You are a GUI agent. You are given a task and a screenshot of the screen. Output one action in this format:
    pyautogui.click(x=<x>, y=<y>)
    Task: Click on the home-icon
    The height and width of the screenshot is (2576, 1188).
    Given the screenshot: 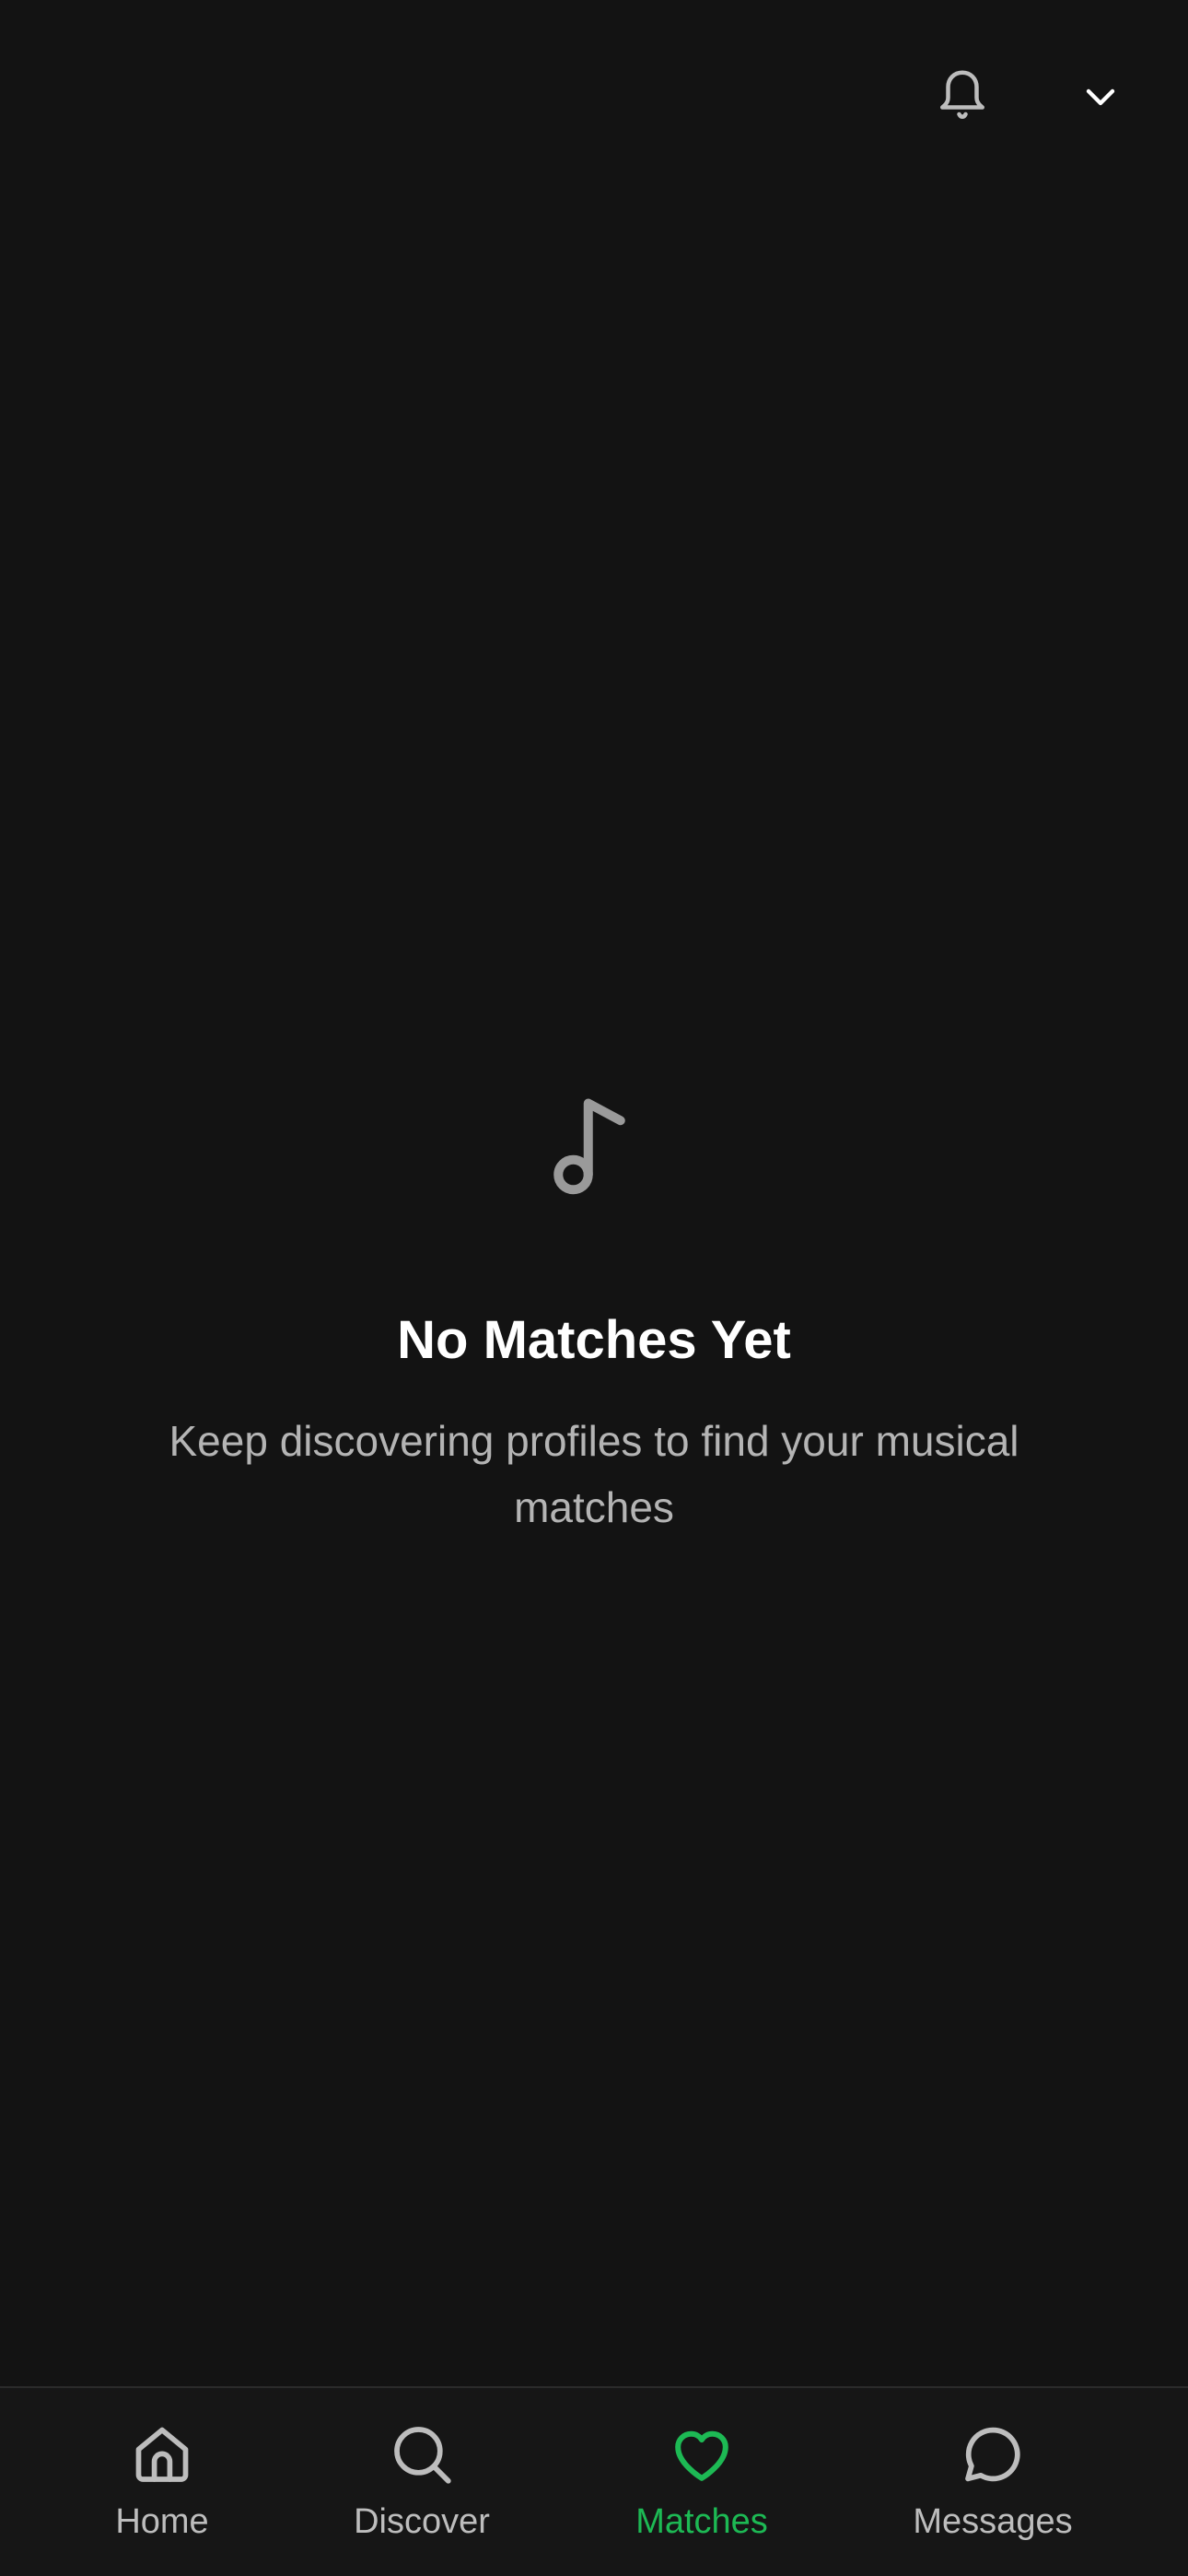 What is the action you would take?
    pyautogui.click(x=162, y=2454)
    